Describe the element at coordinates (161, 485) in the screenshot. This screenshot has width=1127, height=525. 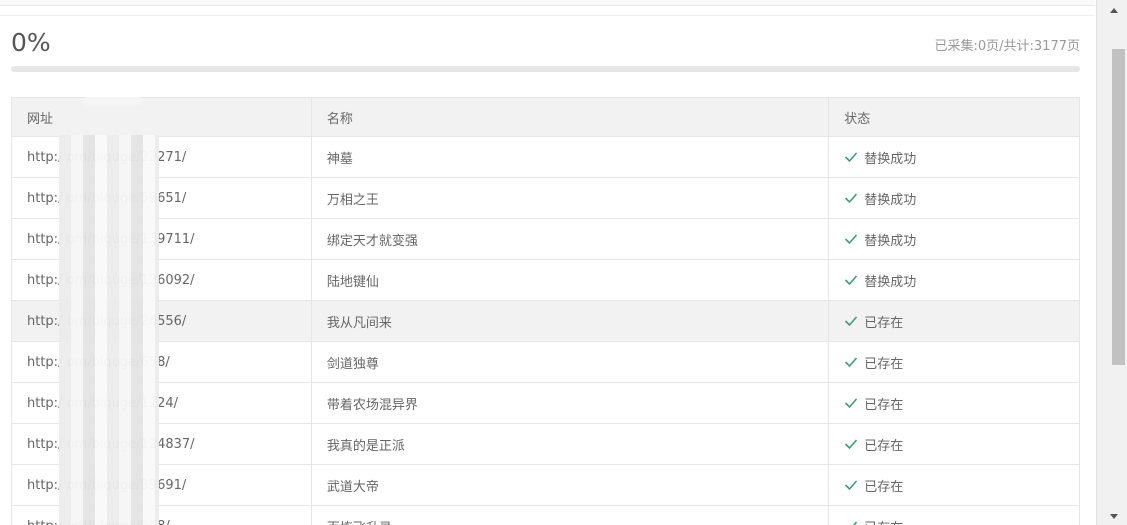
I see `url-cell: http:/ om/biquge/39691/` at that location.